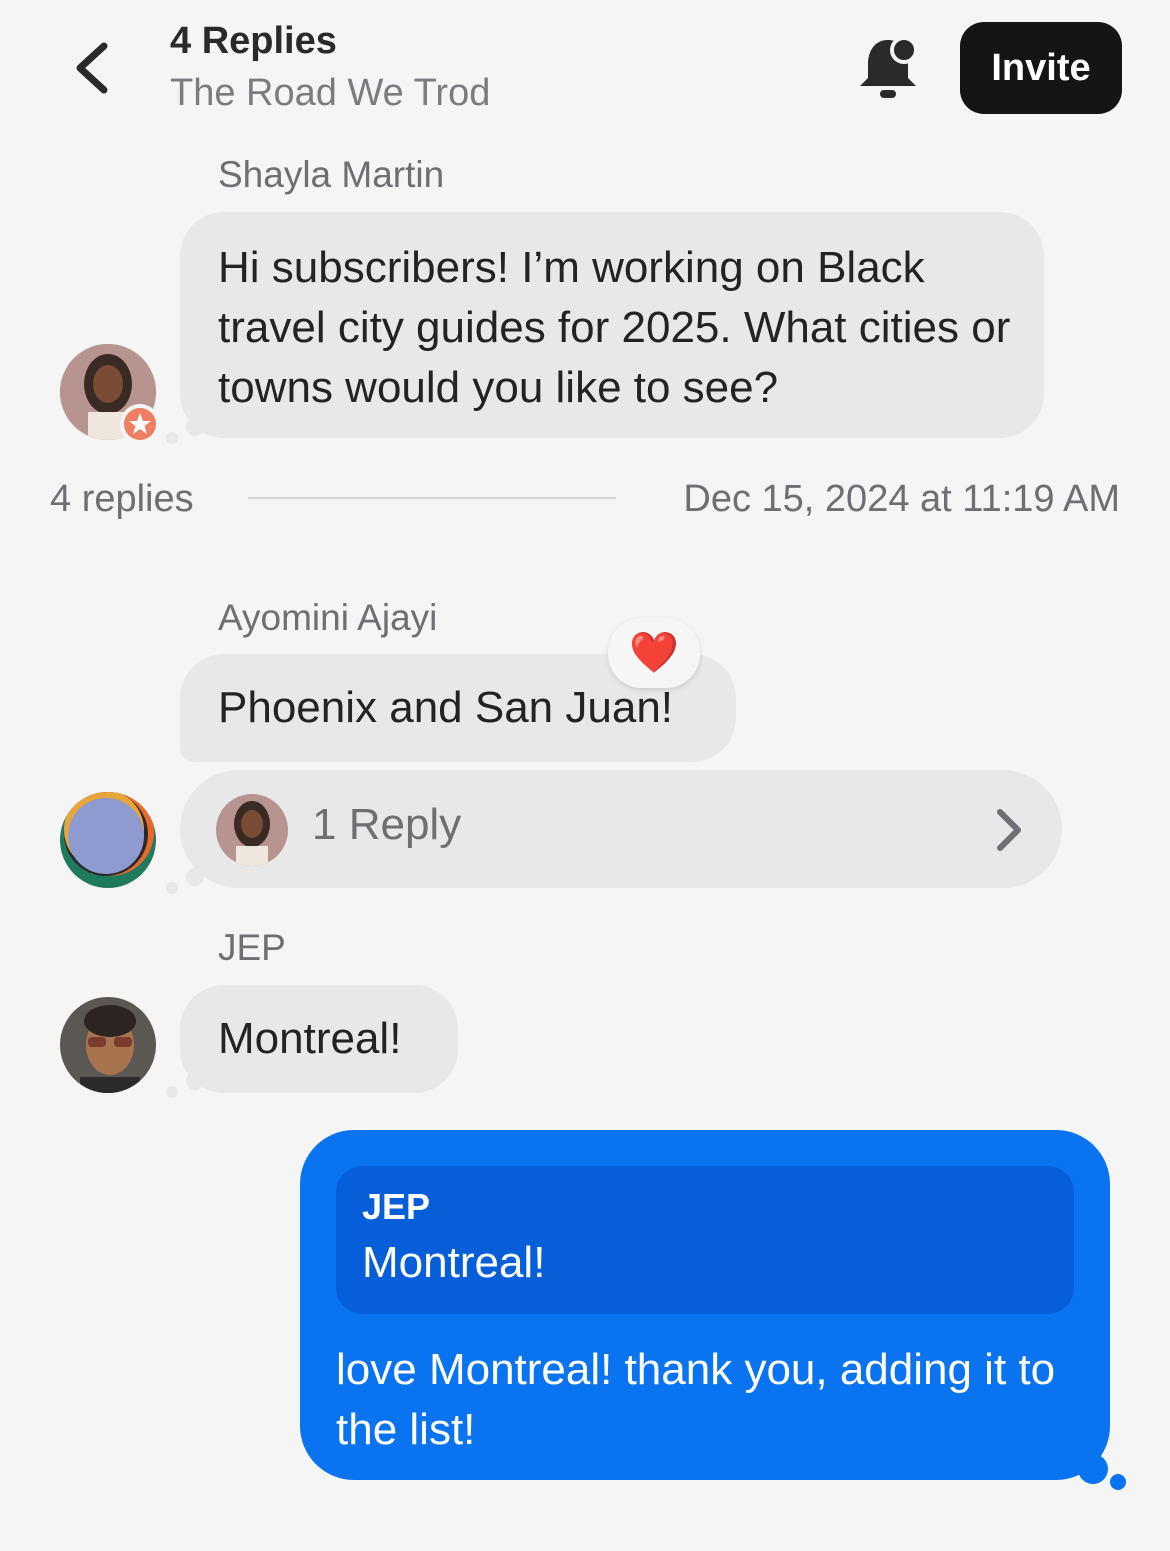  I want to click on divider, so click(432, 498).